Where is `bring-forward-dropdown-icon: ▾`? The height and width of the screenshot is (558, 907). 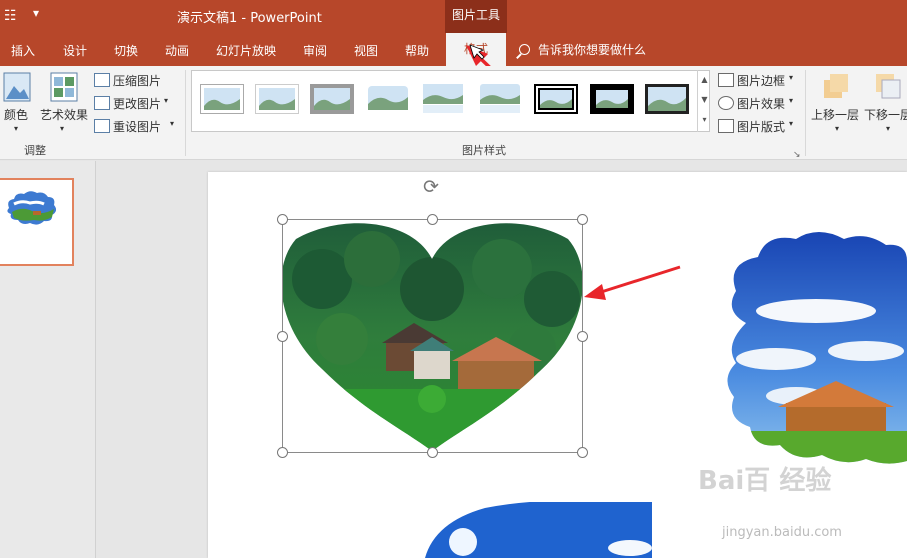
bring-forward-dropdown-icon: ▾ is located at coordinates (837, 128).